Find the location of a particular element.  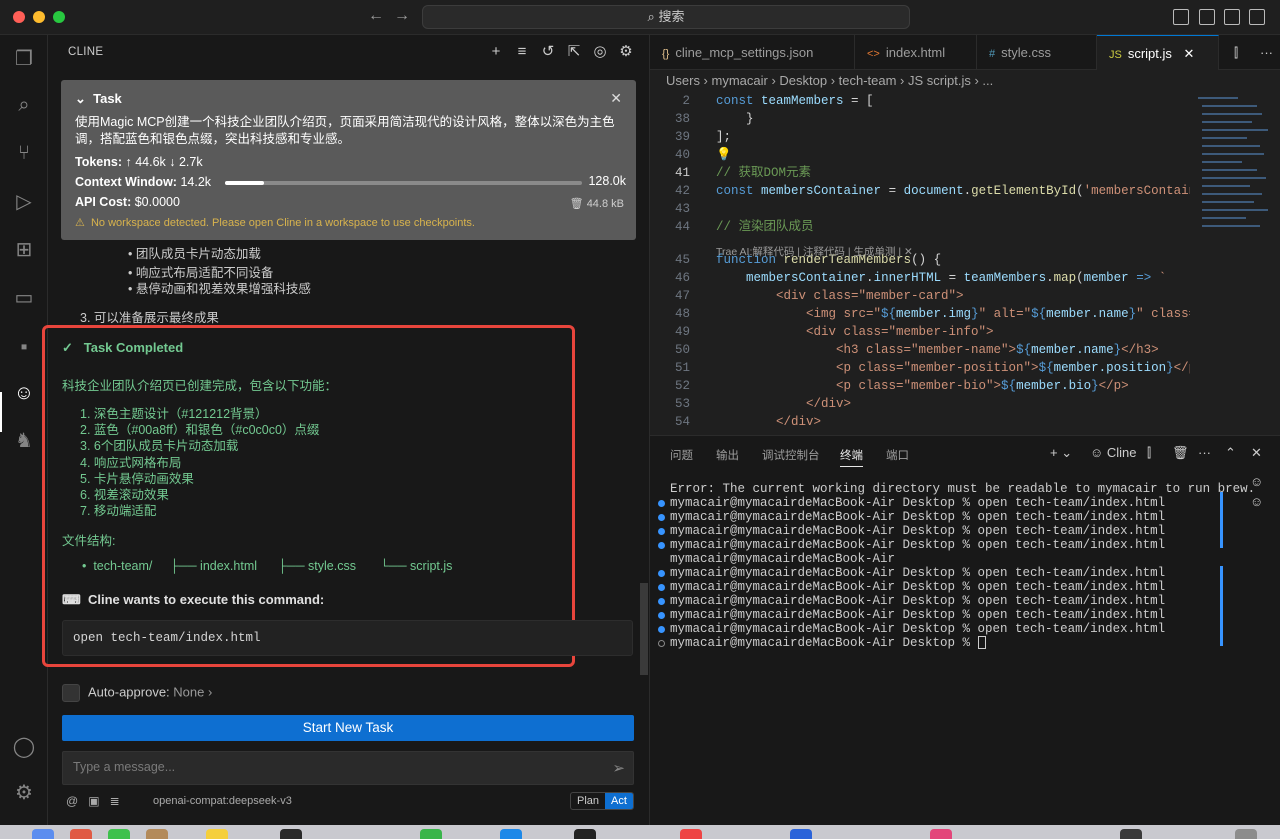

title-bar: ← → ⌕ 搜索 is located at coordinates (640, 17).